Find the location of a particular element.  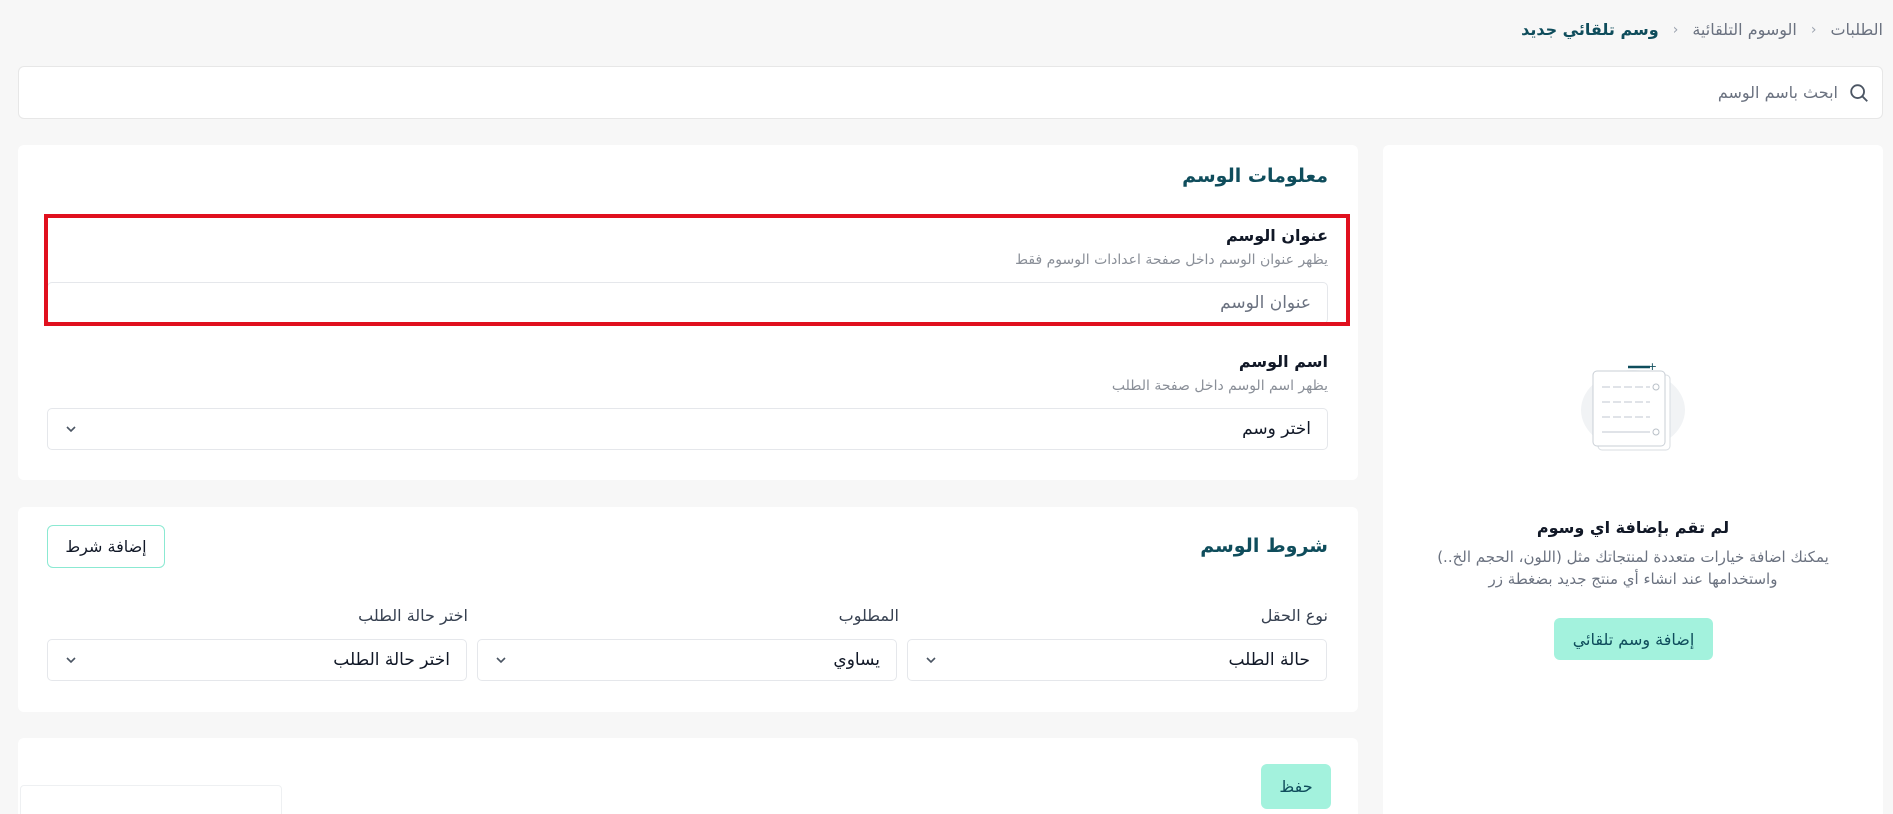

tag-name-select-value: اختر وسم is located at coordinates (1276, 429).